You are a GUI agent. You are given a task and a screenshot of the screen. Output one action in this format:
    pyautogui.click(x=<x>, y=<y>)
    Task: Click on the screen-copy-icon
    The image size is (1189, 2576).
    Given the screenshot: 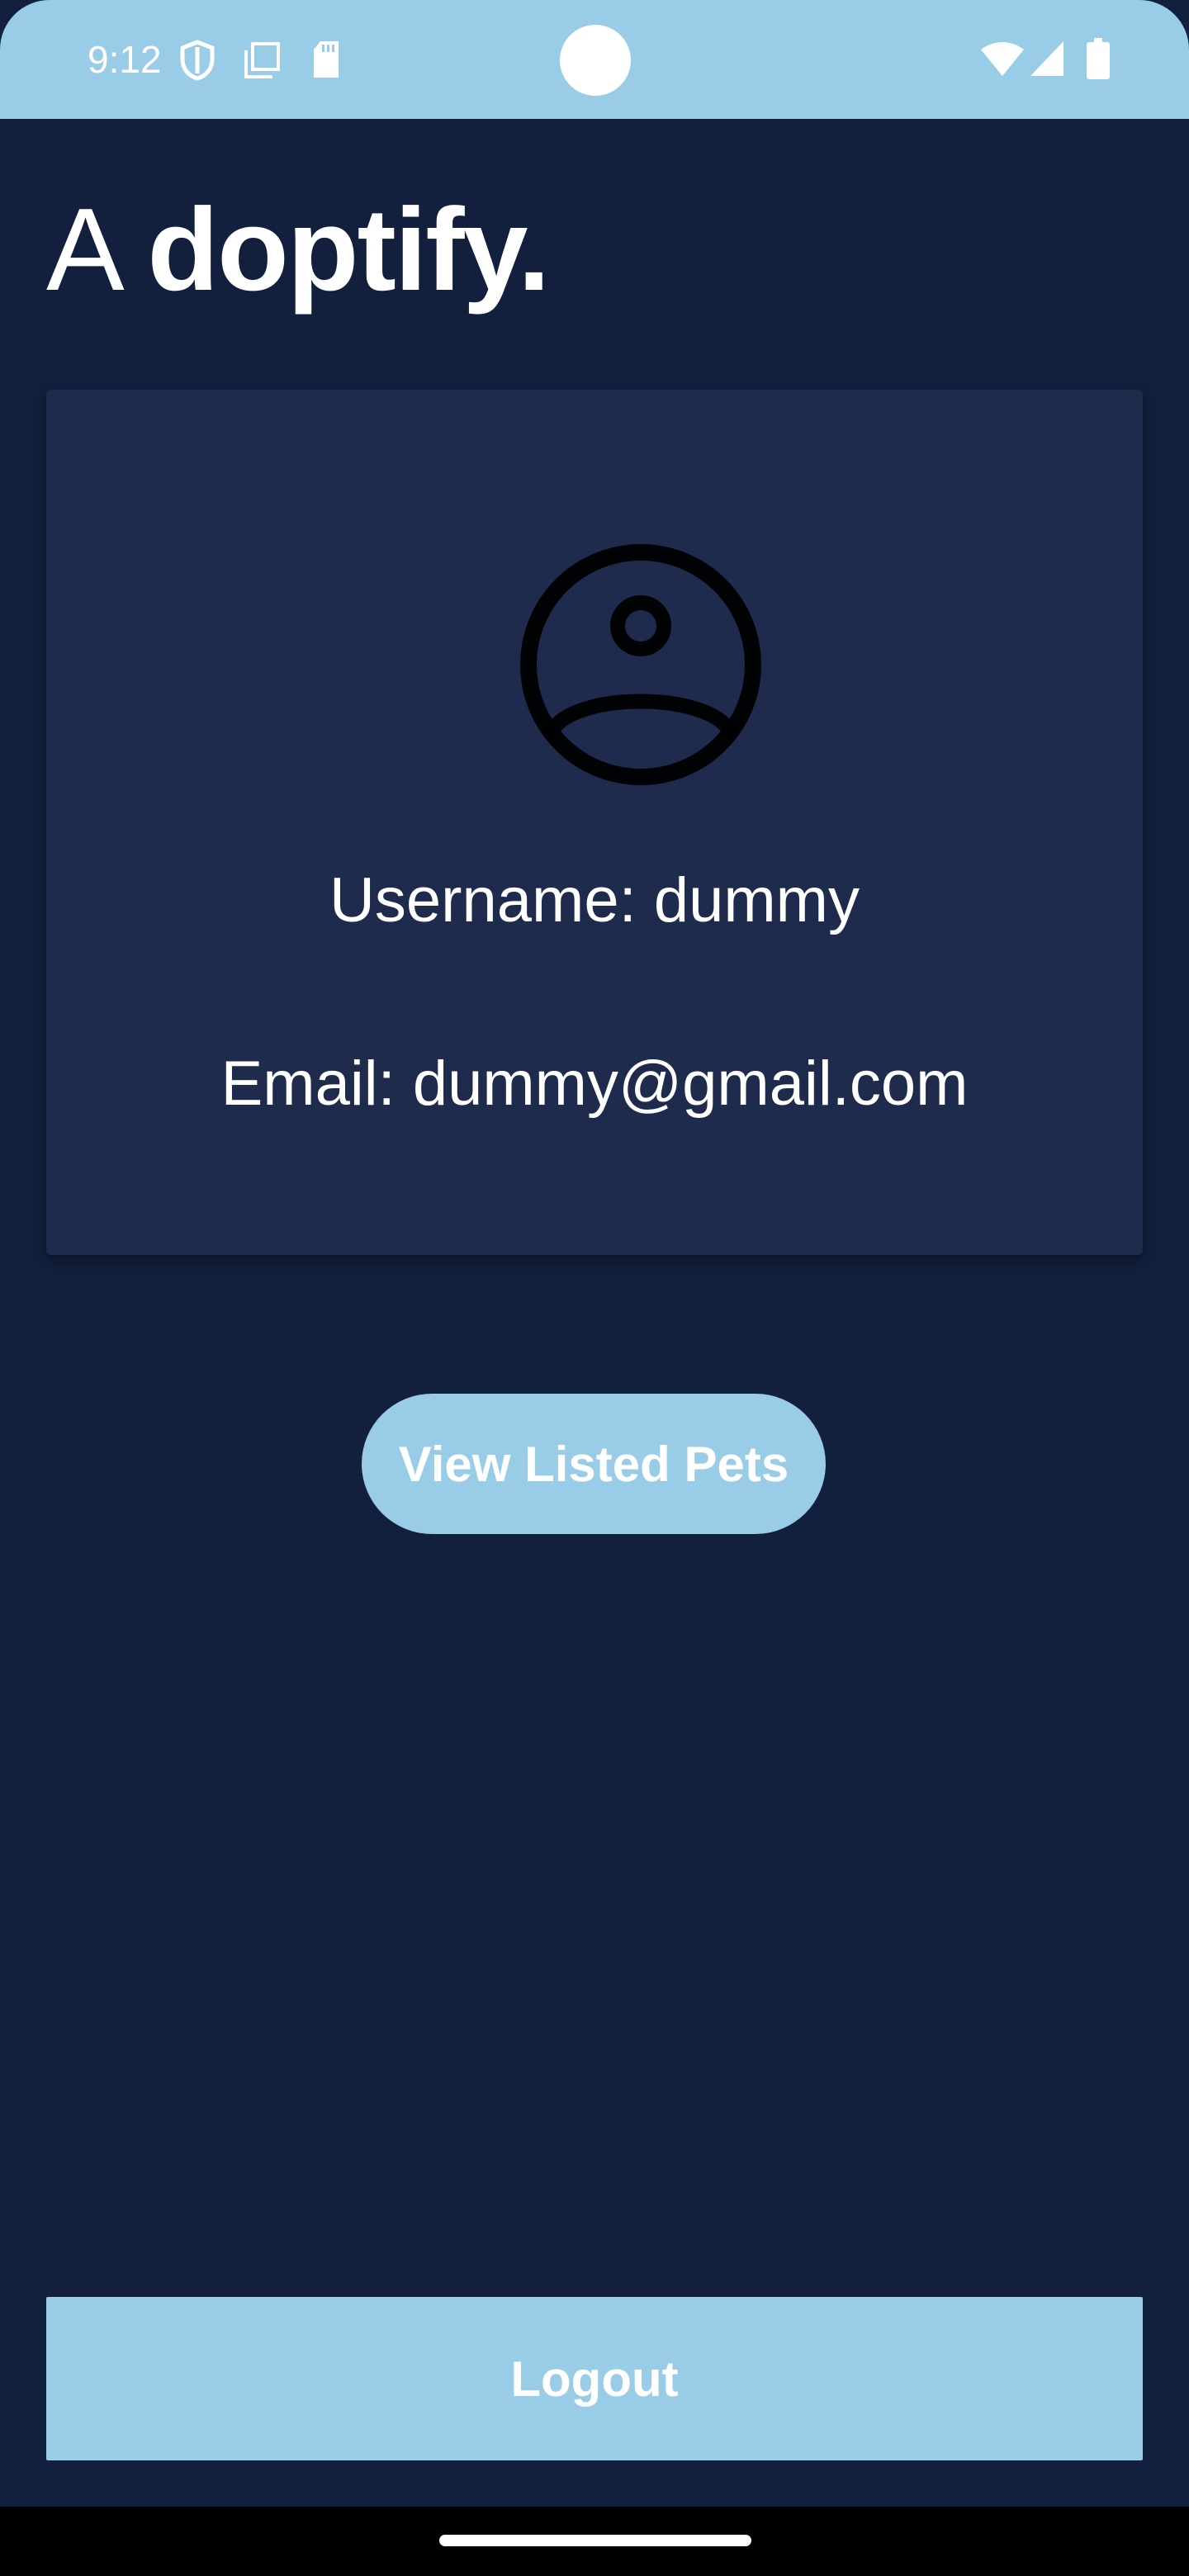 What is the action you would take?
    pyautogui.click(x=262, y=60)
    